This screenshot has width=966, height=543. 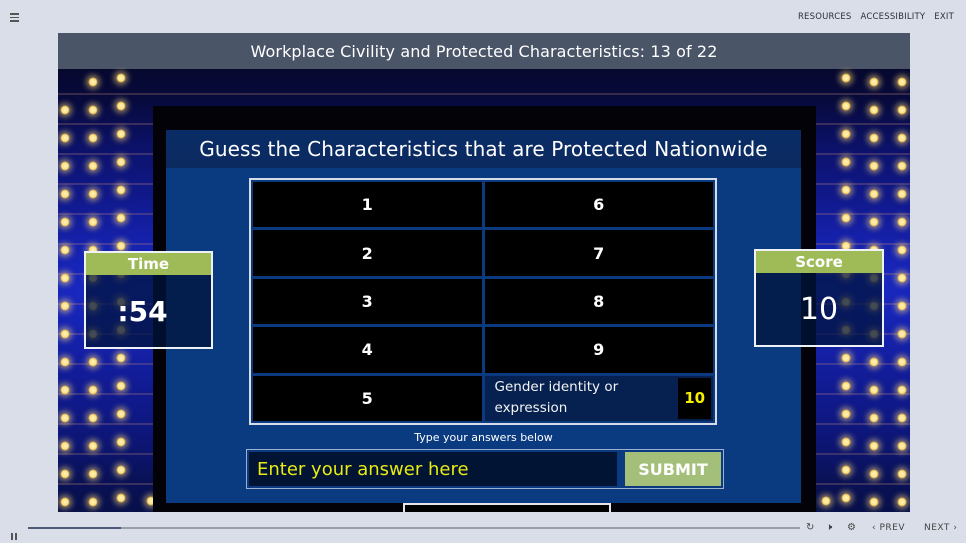 I want to click on top-nav-links: RESOURCES ACCESSIBILITY EXIT, so click(x=876, y=17).